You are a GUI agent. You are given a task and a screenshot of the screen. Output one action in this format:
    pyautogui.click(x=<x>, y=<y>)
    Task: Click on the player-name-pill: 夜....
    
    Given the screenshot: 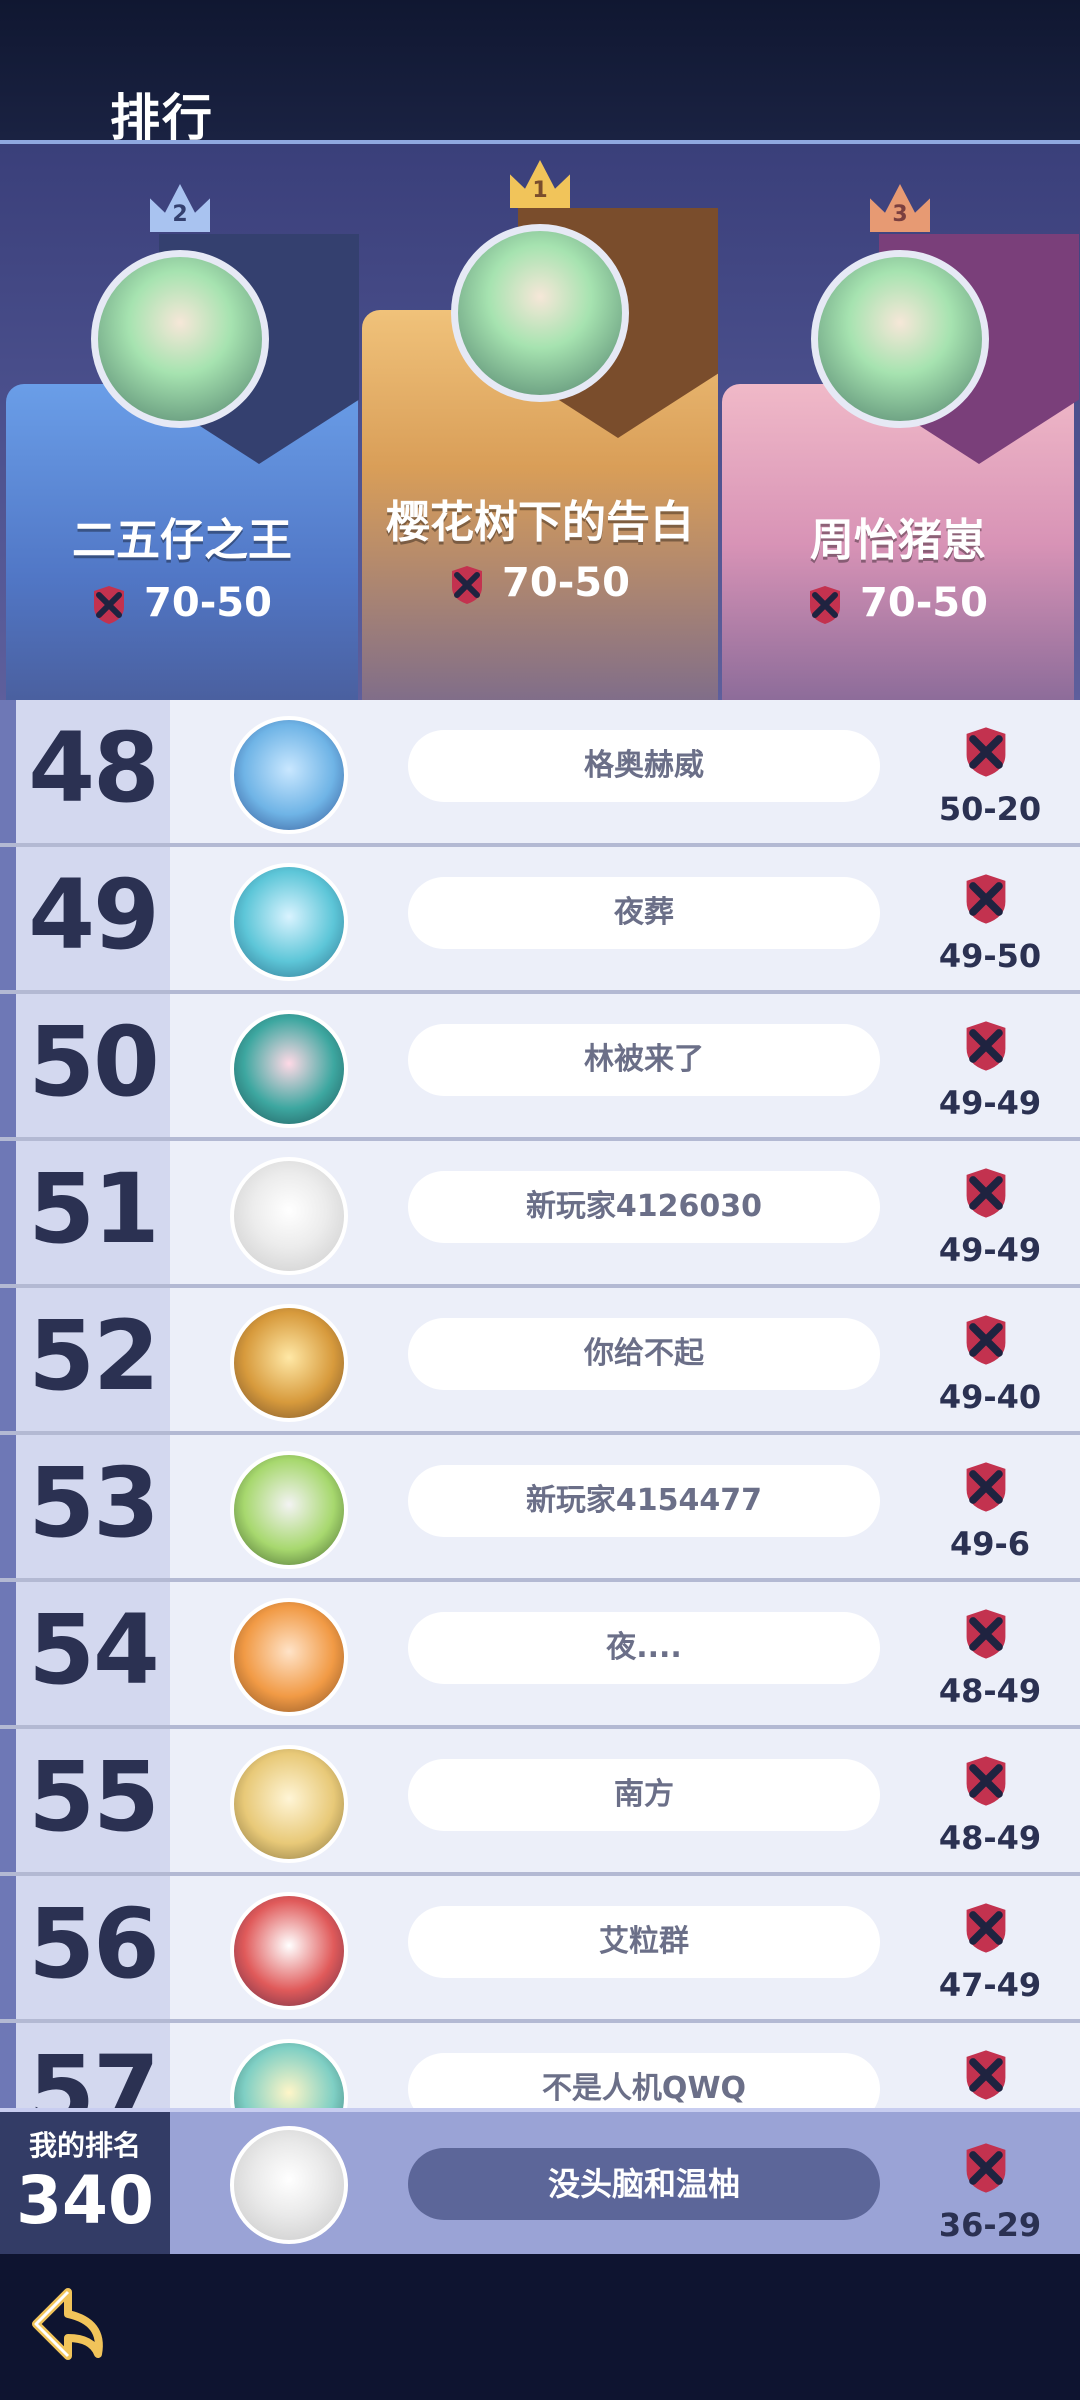 What is the action you would take?
    pyautogui.click(x=644, y=1648)
    